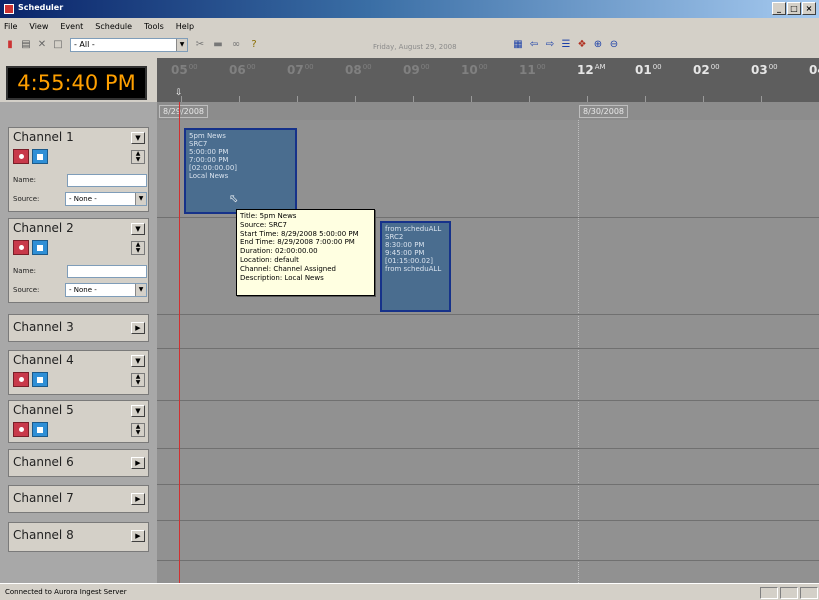  What do you see at coordinates (218, 45) in the screenshot?
I see `paste-icon: ▬` at bounding box center [218, 45].